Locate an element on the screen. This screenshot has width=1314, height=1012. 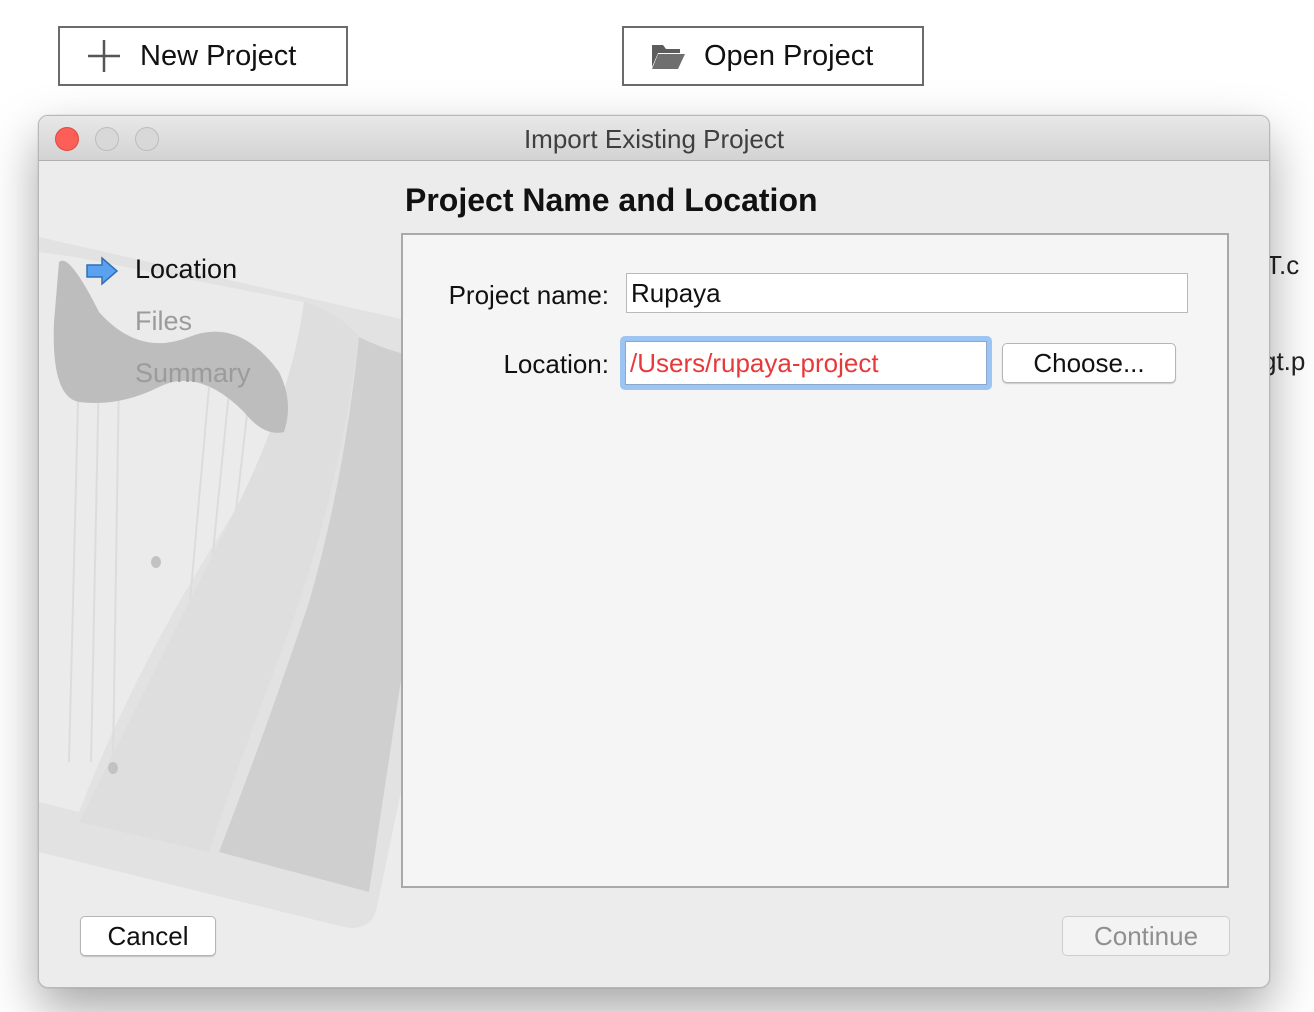
location-input: /Users/rupaya-project is located at coordinates (806, 363).